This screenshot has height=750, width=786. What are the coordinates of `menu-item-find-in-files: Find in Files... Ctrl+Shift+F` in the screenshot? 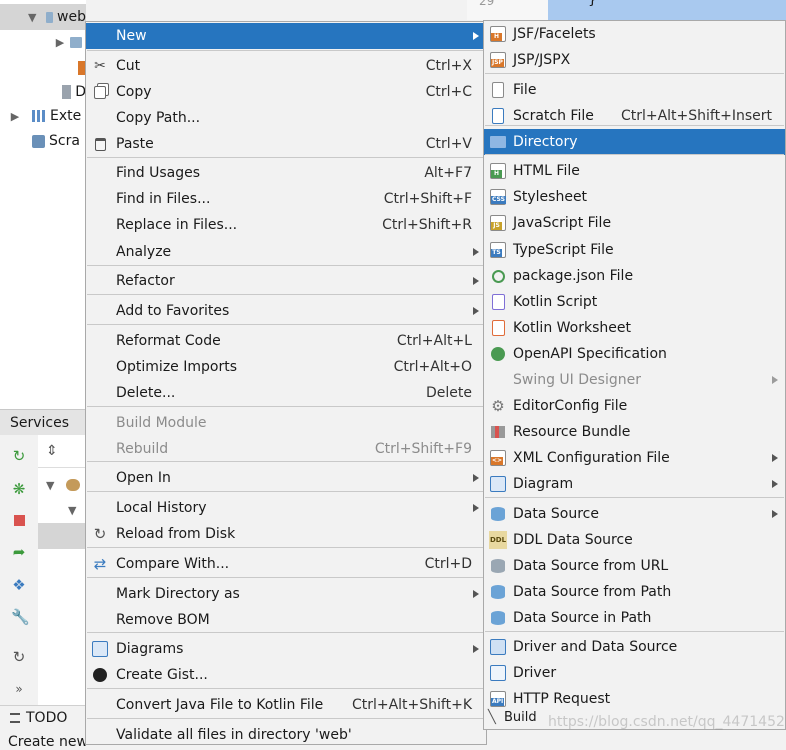 It's located at (286, 199).